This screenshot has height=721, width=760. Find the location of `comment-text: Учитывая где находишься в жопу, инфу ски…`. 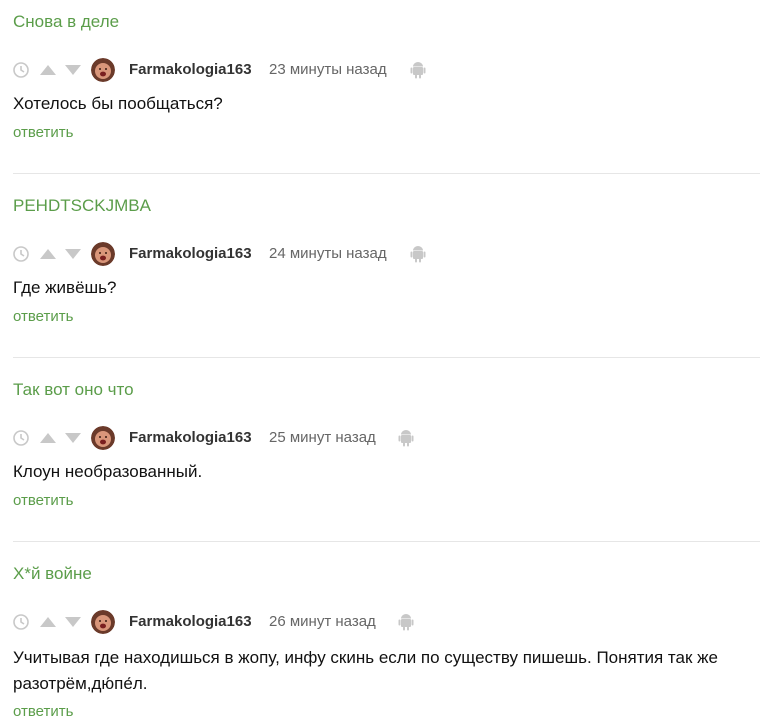

comment-text: Учитывая где находишься в жопу, инфу ски… is located at coordinates (365, 670).